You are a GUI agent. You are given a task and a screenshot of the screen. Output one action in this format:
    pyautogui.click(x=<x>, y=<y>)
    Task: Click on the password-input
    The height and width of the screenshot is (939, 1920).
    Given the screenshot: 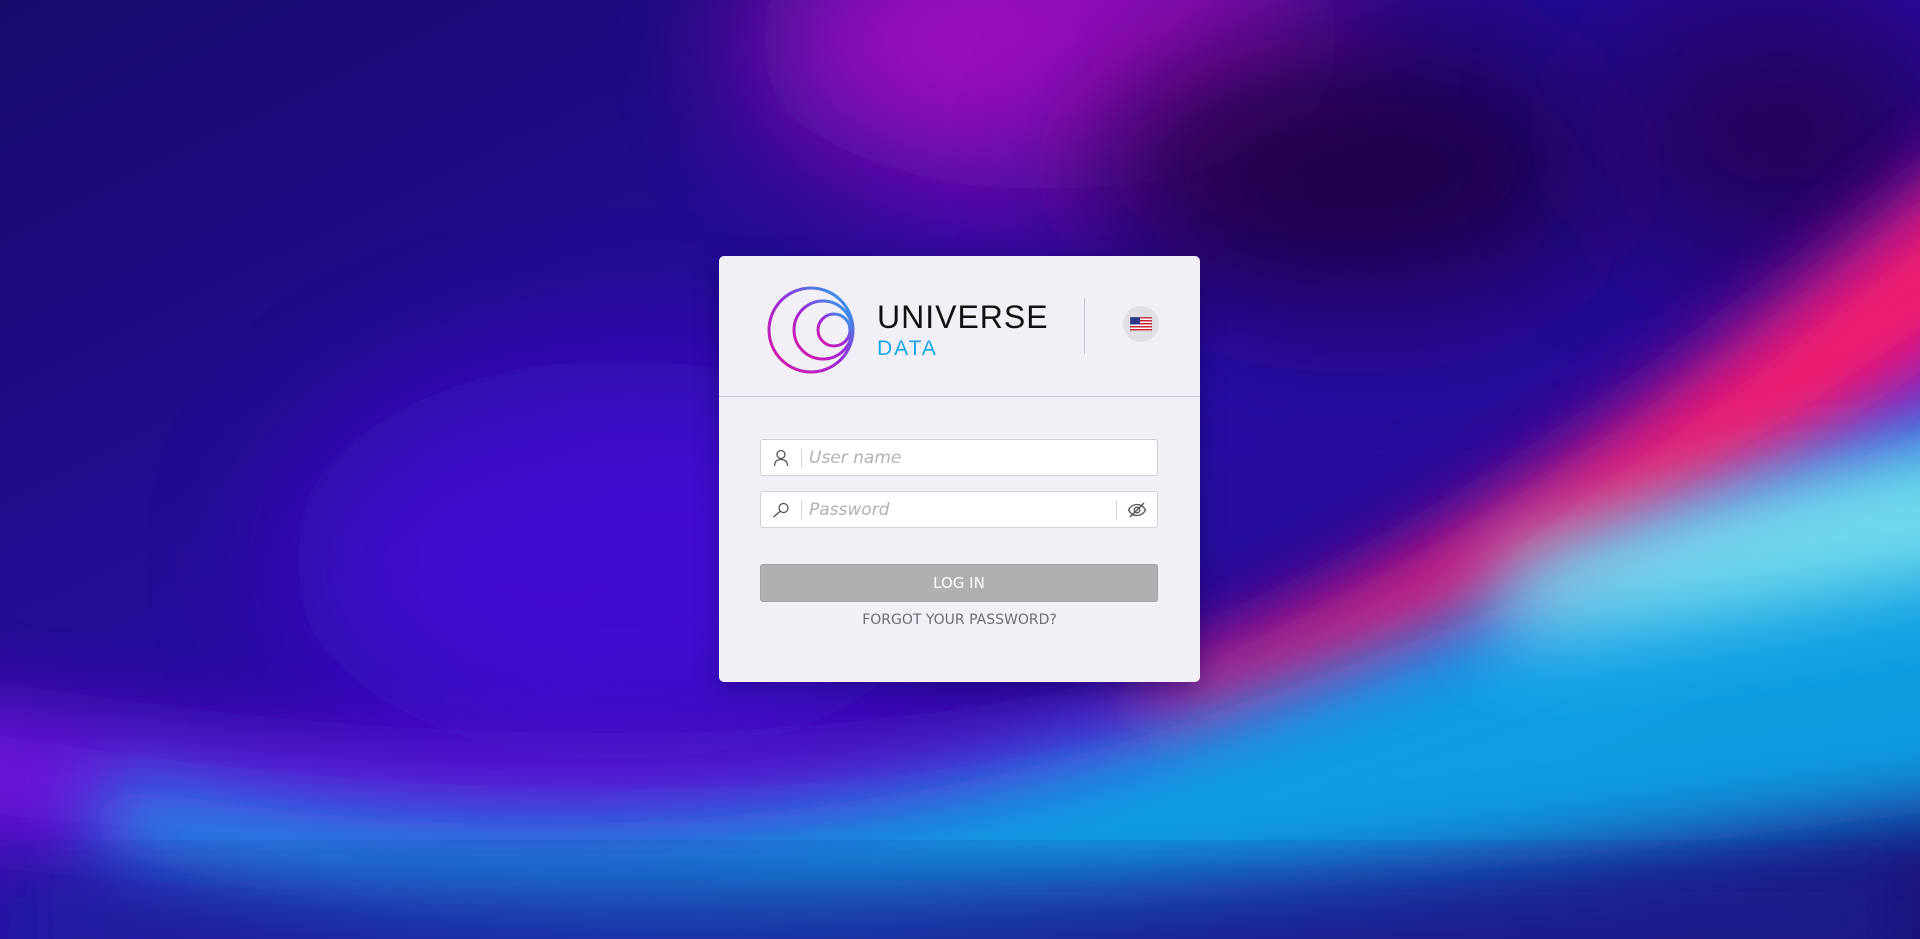 What is the action you would take?
    pyautogui.click(x=954, y=509)
    